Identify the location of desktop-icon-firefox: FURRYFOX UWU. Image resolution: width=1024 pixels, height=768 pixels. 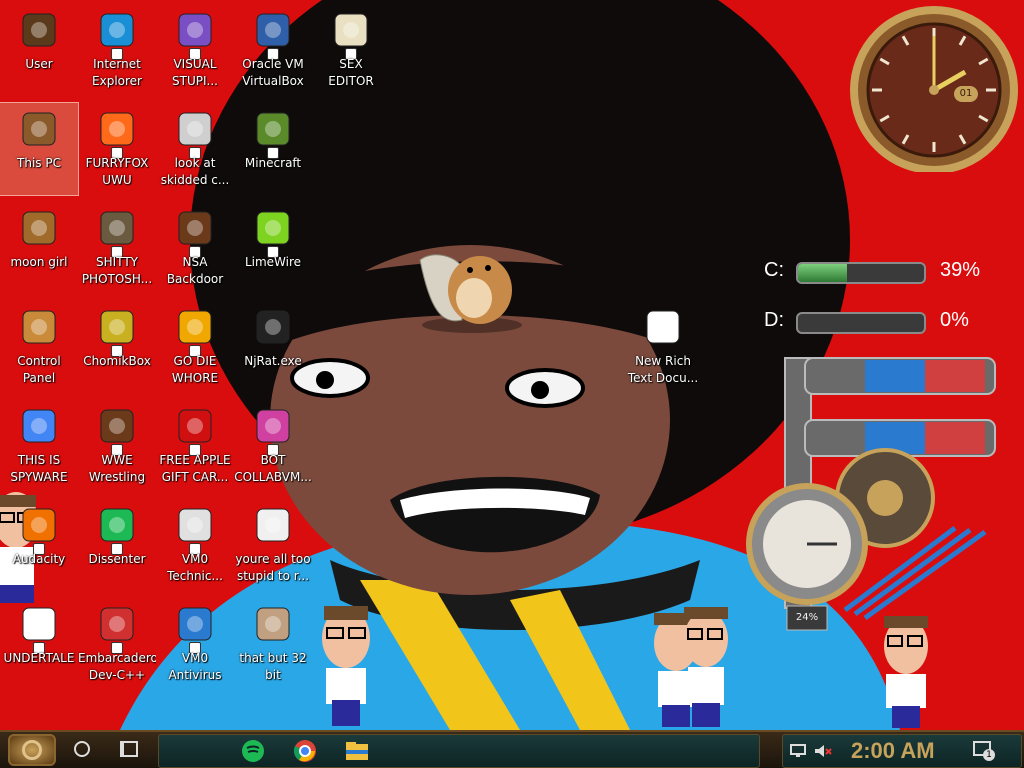
(117, 149).